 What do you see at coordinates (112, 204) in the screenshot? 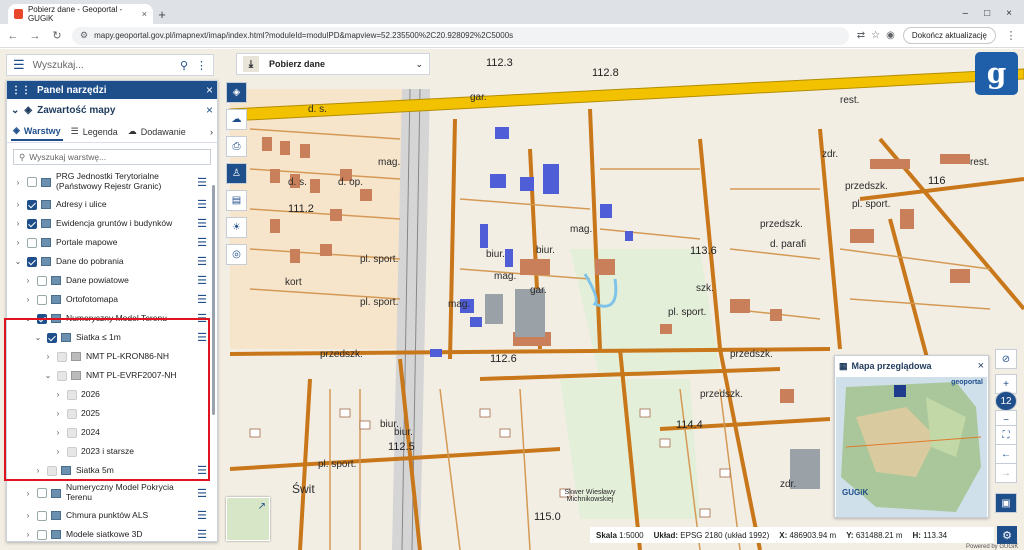
I see `layer-row: › Adresy i ulice ☰` at bounding box center [112, 204].